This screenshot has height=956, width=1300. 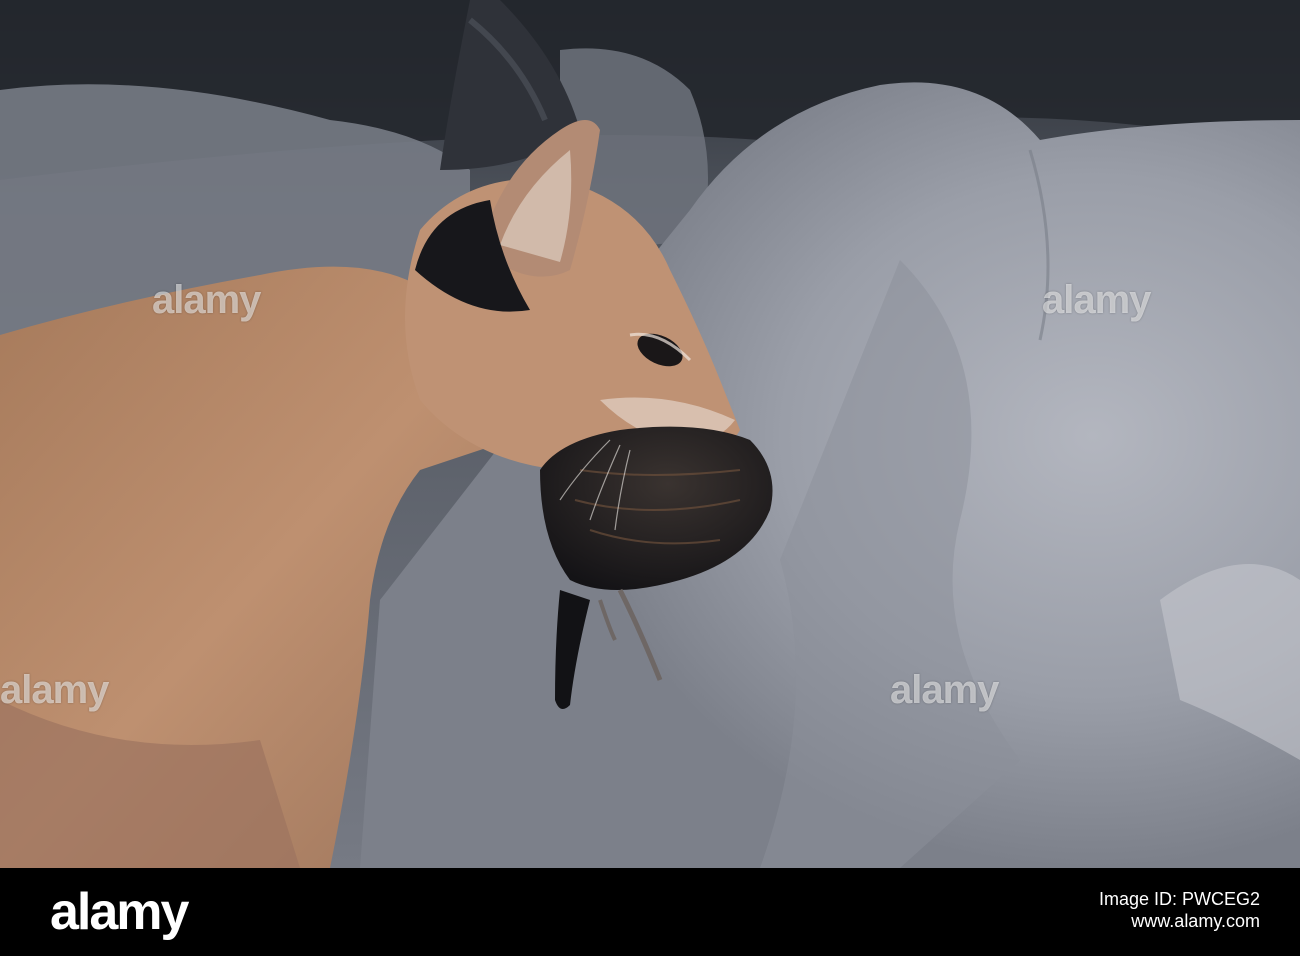 I want to click on image-id-block: Image ID: PWCEG2 www.alamy.com, so click(x=1179, y=910).